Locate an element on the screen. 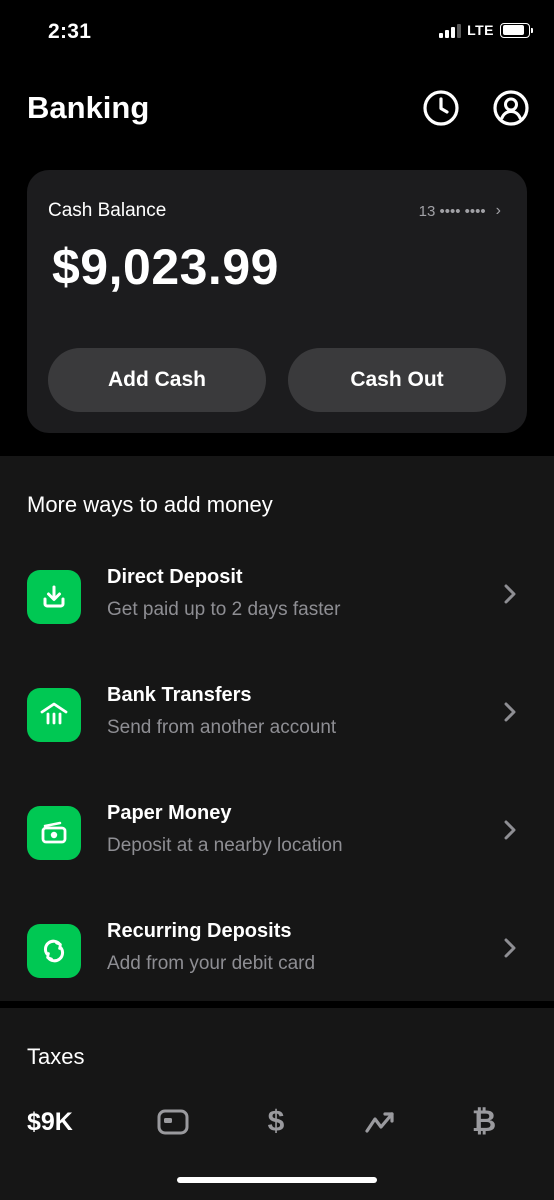 This screenshot has width=554, height=1200. history-icon is located at coordinates (441, 108).